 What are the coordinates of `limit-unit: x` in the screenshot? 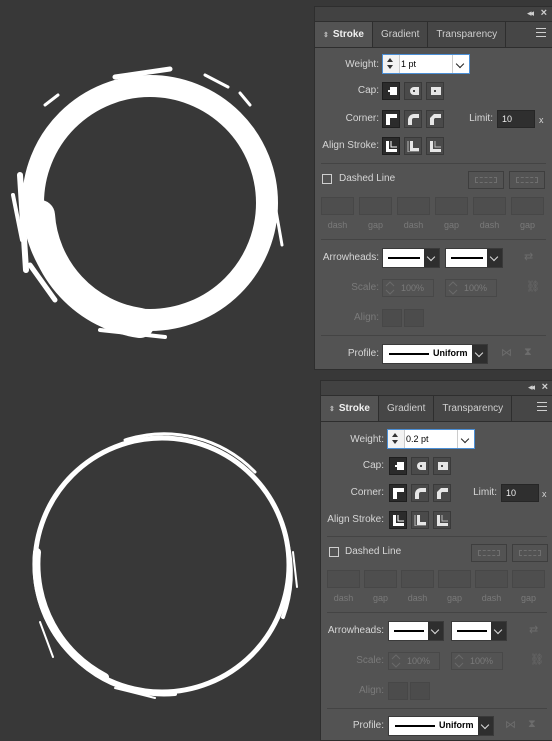 It's located at (541, 120).